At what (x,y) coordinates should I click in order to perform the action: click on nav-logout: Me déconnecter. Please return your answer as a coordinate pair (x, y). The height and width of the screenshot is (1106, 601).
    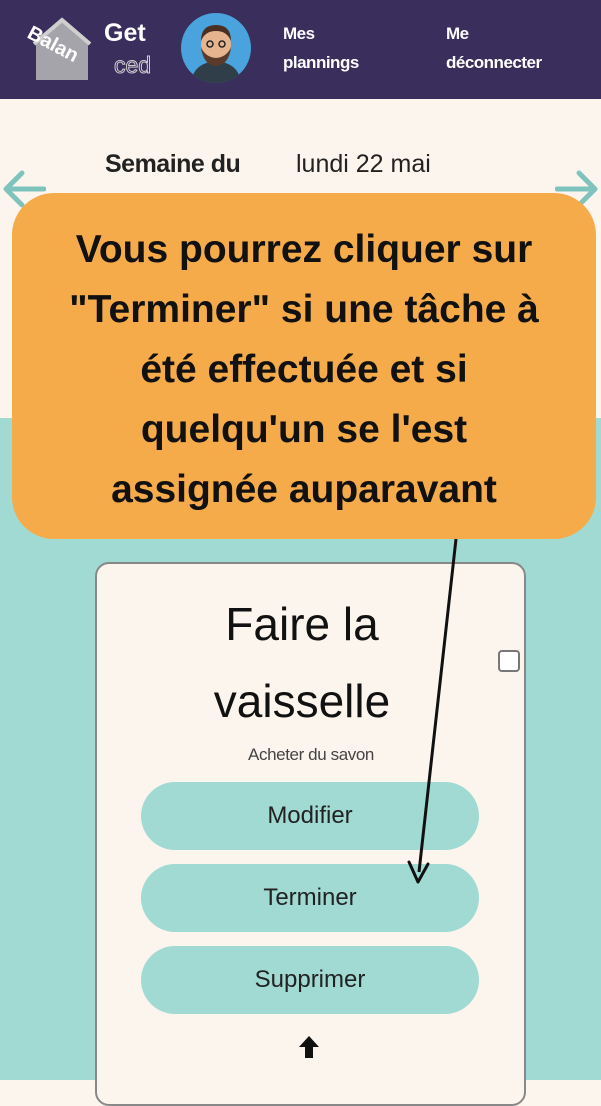
    Looking at the image, I should click on (494, 48).